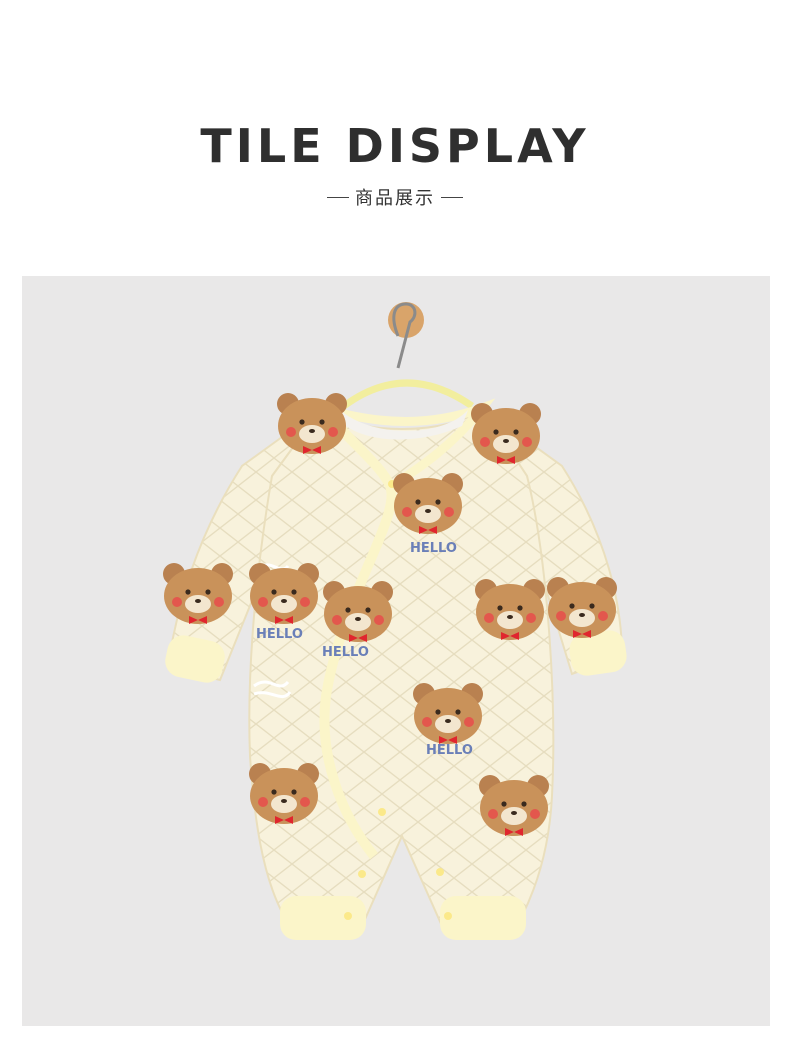 Image resolution: width=790 pixels, height=1061 pixels. Describe the element at coordinates (407, 355) in the screenshot. I see `hanger-icon` at that location.